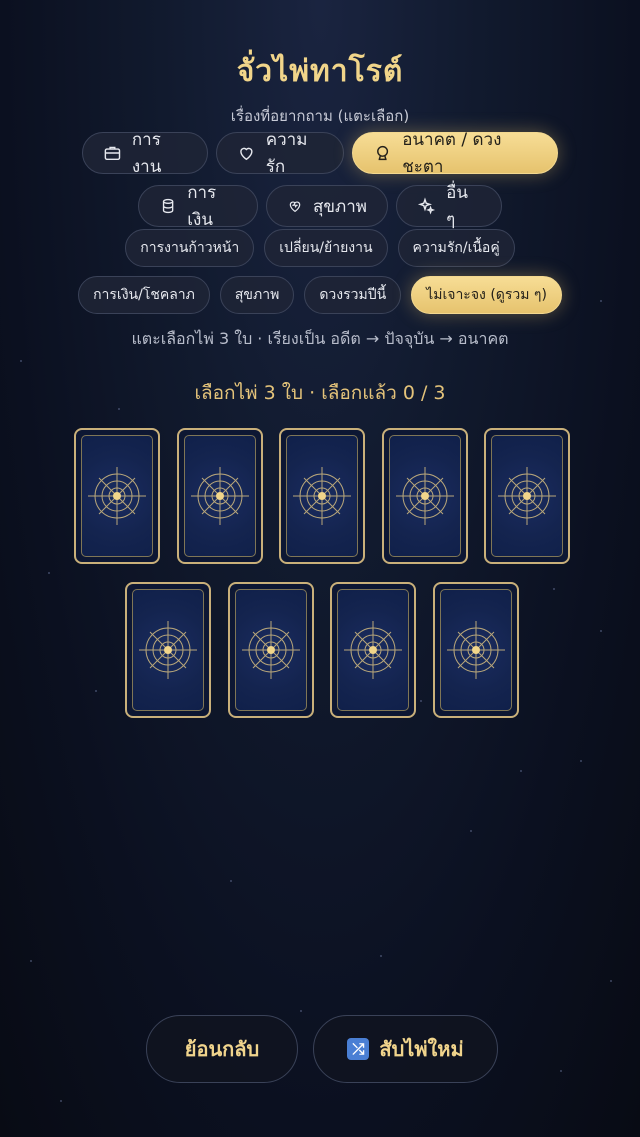 The image size is (640, 1137). I want to click on back-button-label: ย้อนกลับ, so click(222, 1049).